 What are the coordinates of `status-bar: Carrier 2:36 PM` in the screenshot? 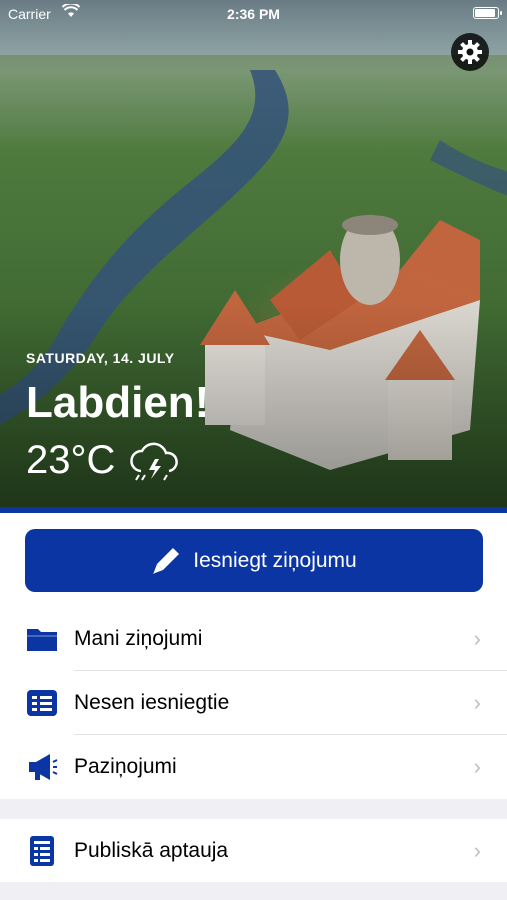 It's located at (253, 14).